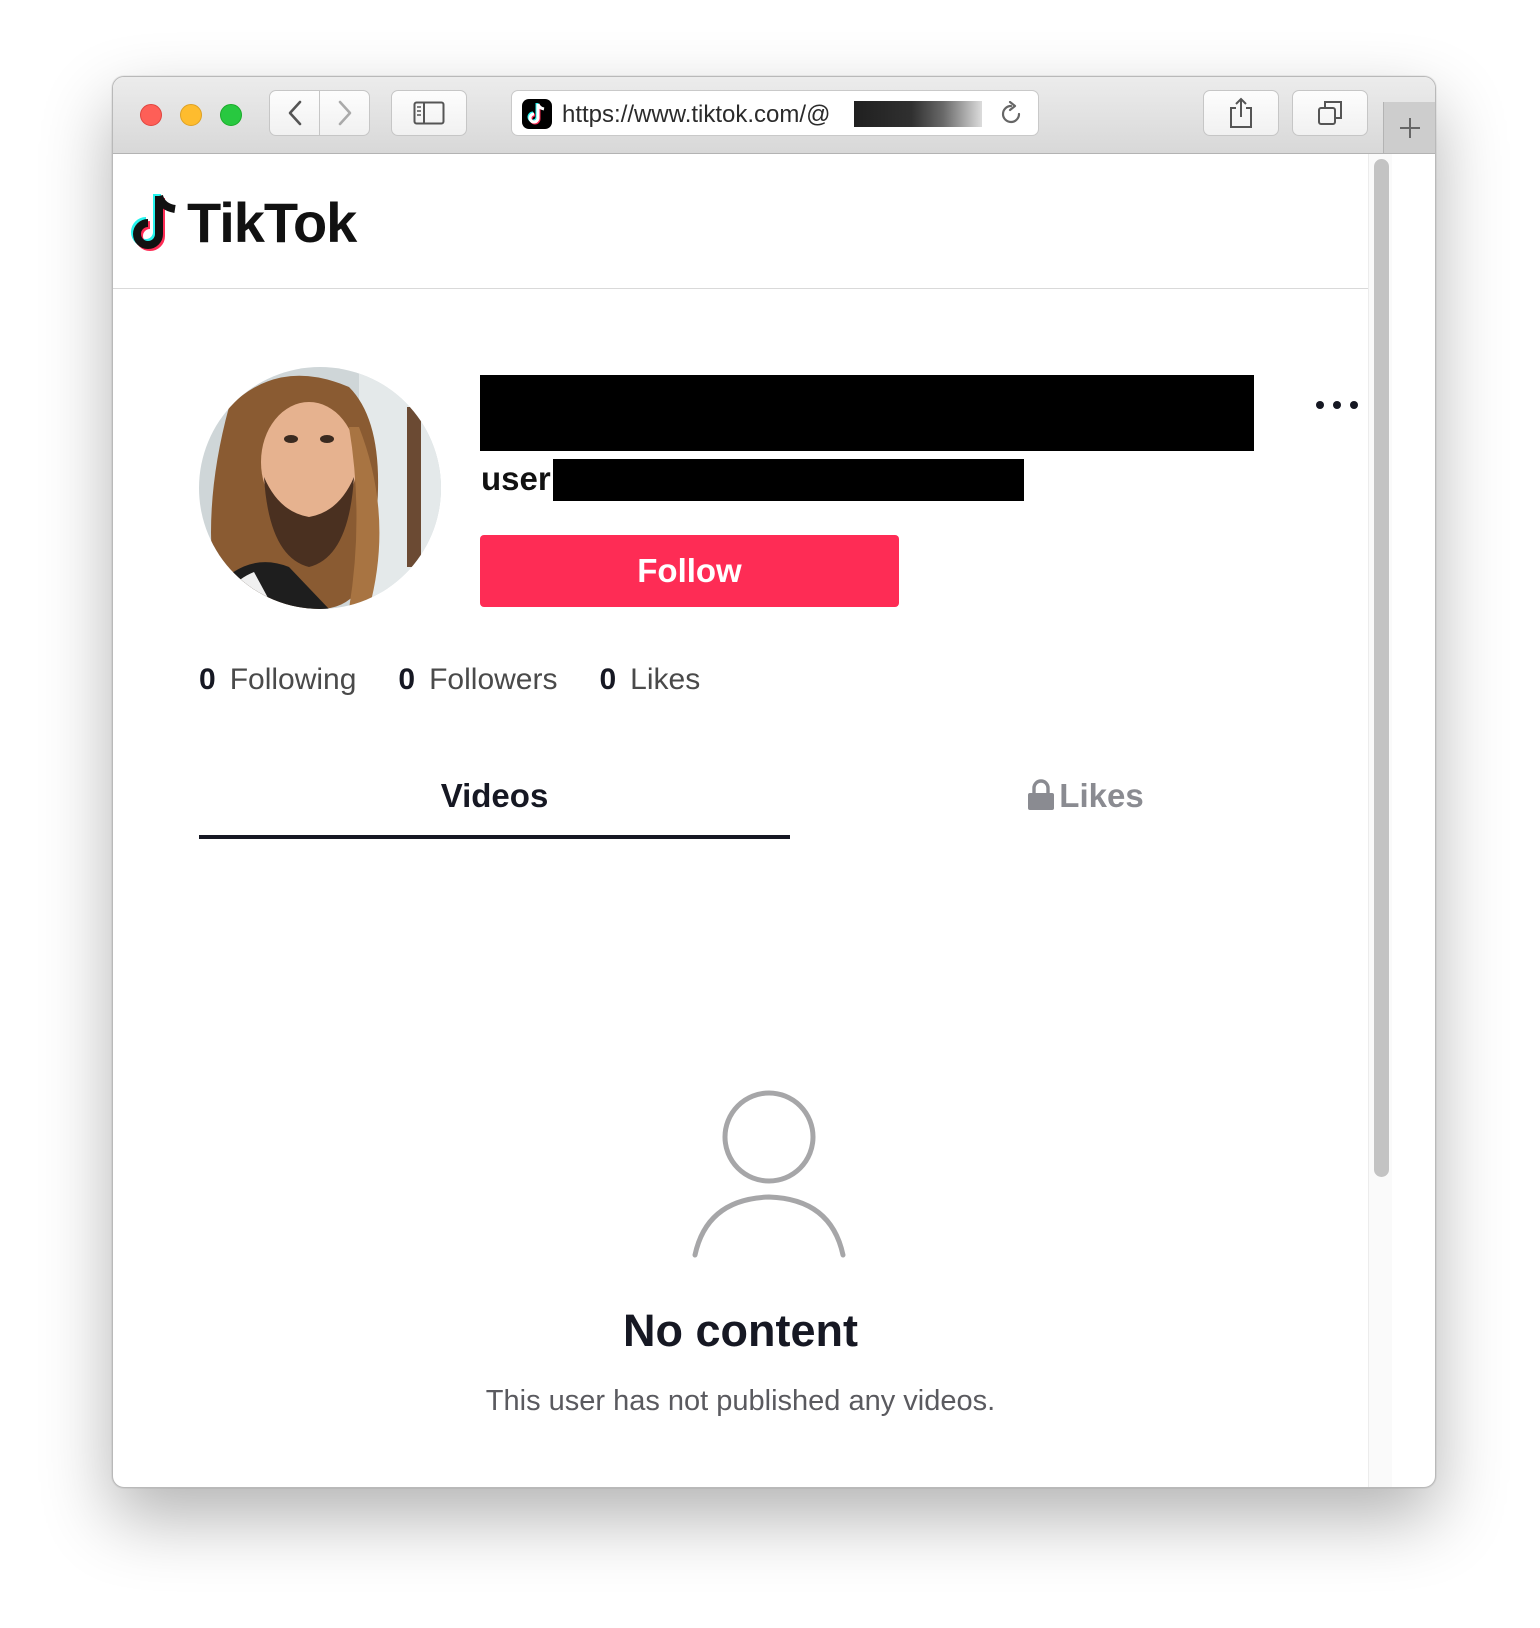  I want to click on sidebar-icon, so click(429, 113).